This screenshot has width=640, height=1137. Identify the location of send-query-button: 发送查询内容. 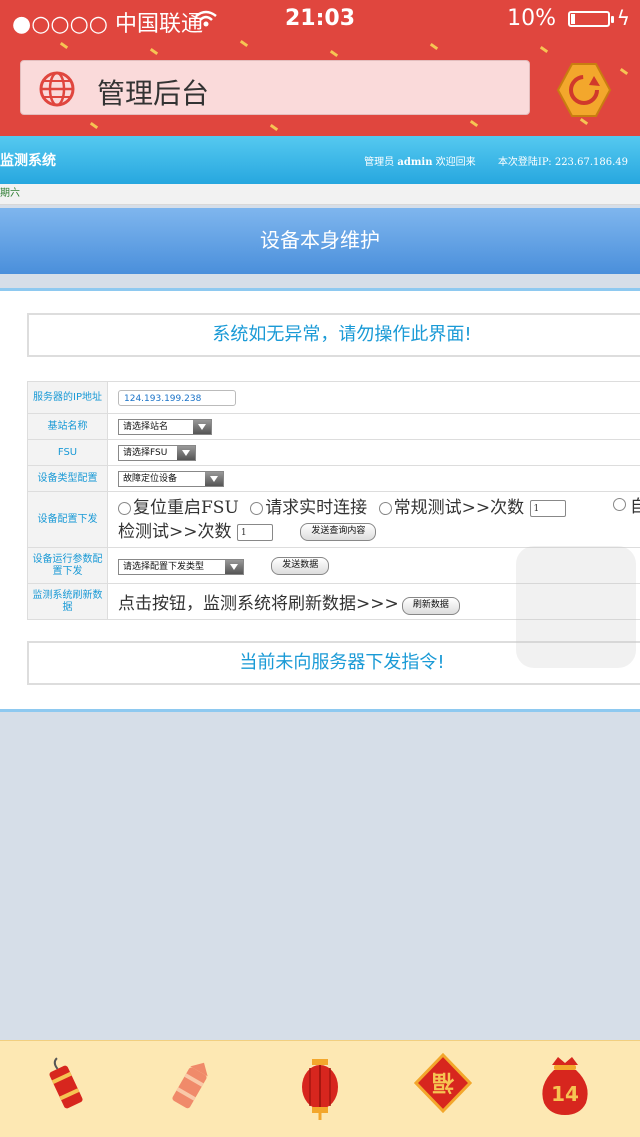
(338, 532).